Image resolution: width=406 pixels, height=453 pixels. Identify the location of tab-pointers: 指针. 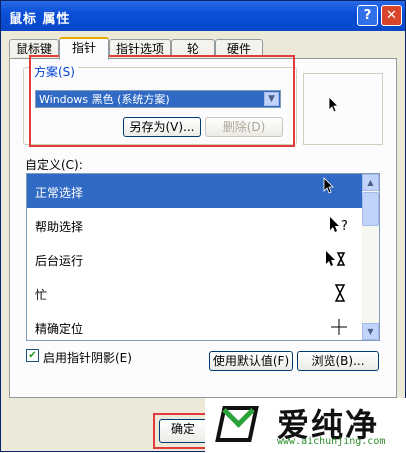
(84, 48).